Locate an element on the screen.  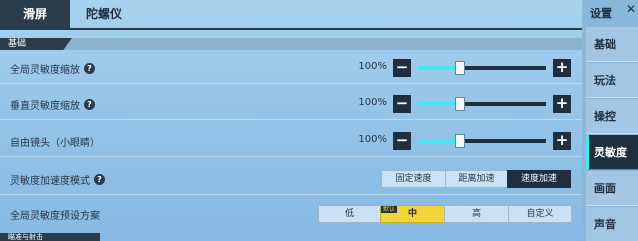
settings-sidebar: 设置 ✕ 基础 玩法 操控 灵敏度 画面 声音 is located at coordinates (610, 120).